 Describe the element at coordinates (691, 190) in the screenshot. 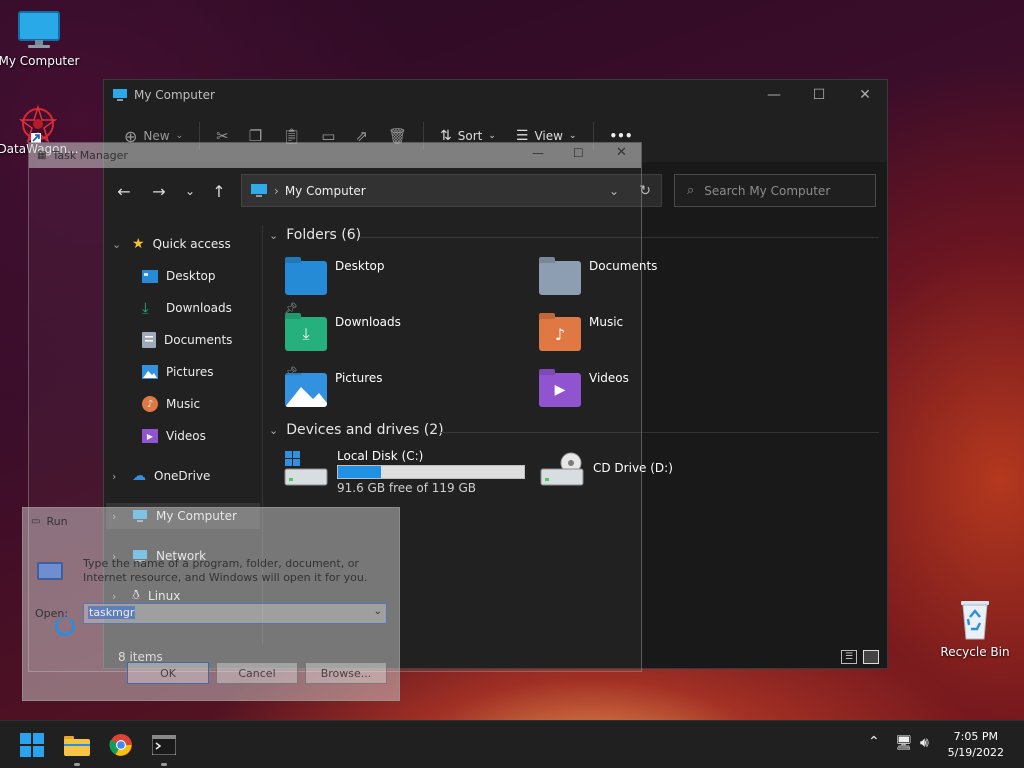

I see `search-icon: ⌕` at that location.